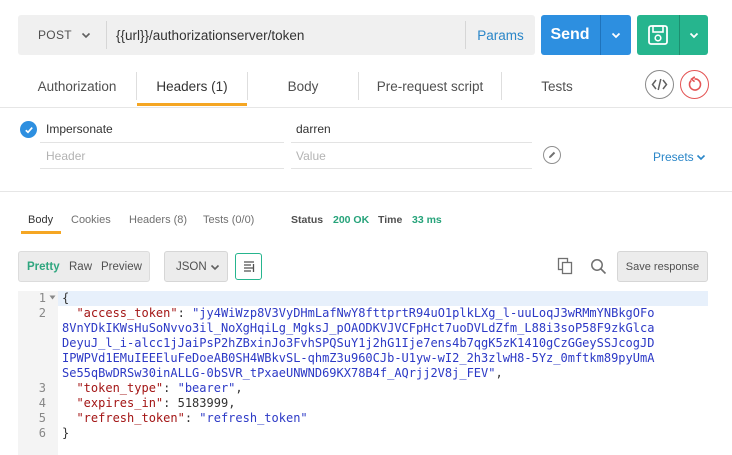 This screenshot has height=455, width=732. I want to click on code-brace: {, so click(66, 298).